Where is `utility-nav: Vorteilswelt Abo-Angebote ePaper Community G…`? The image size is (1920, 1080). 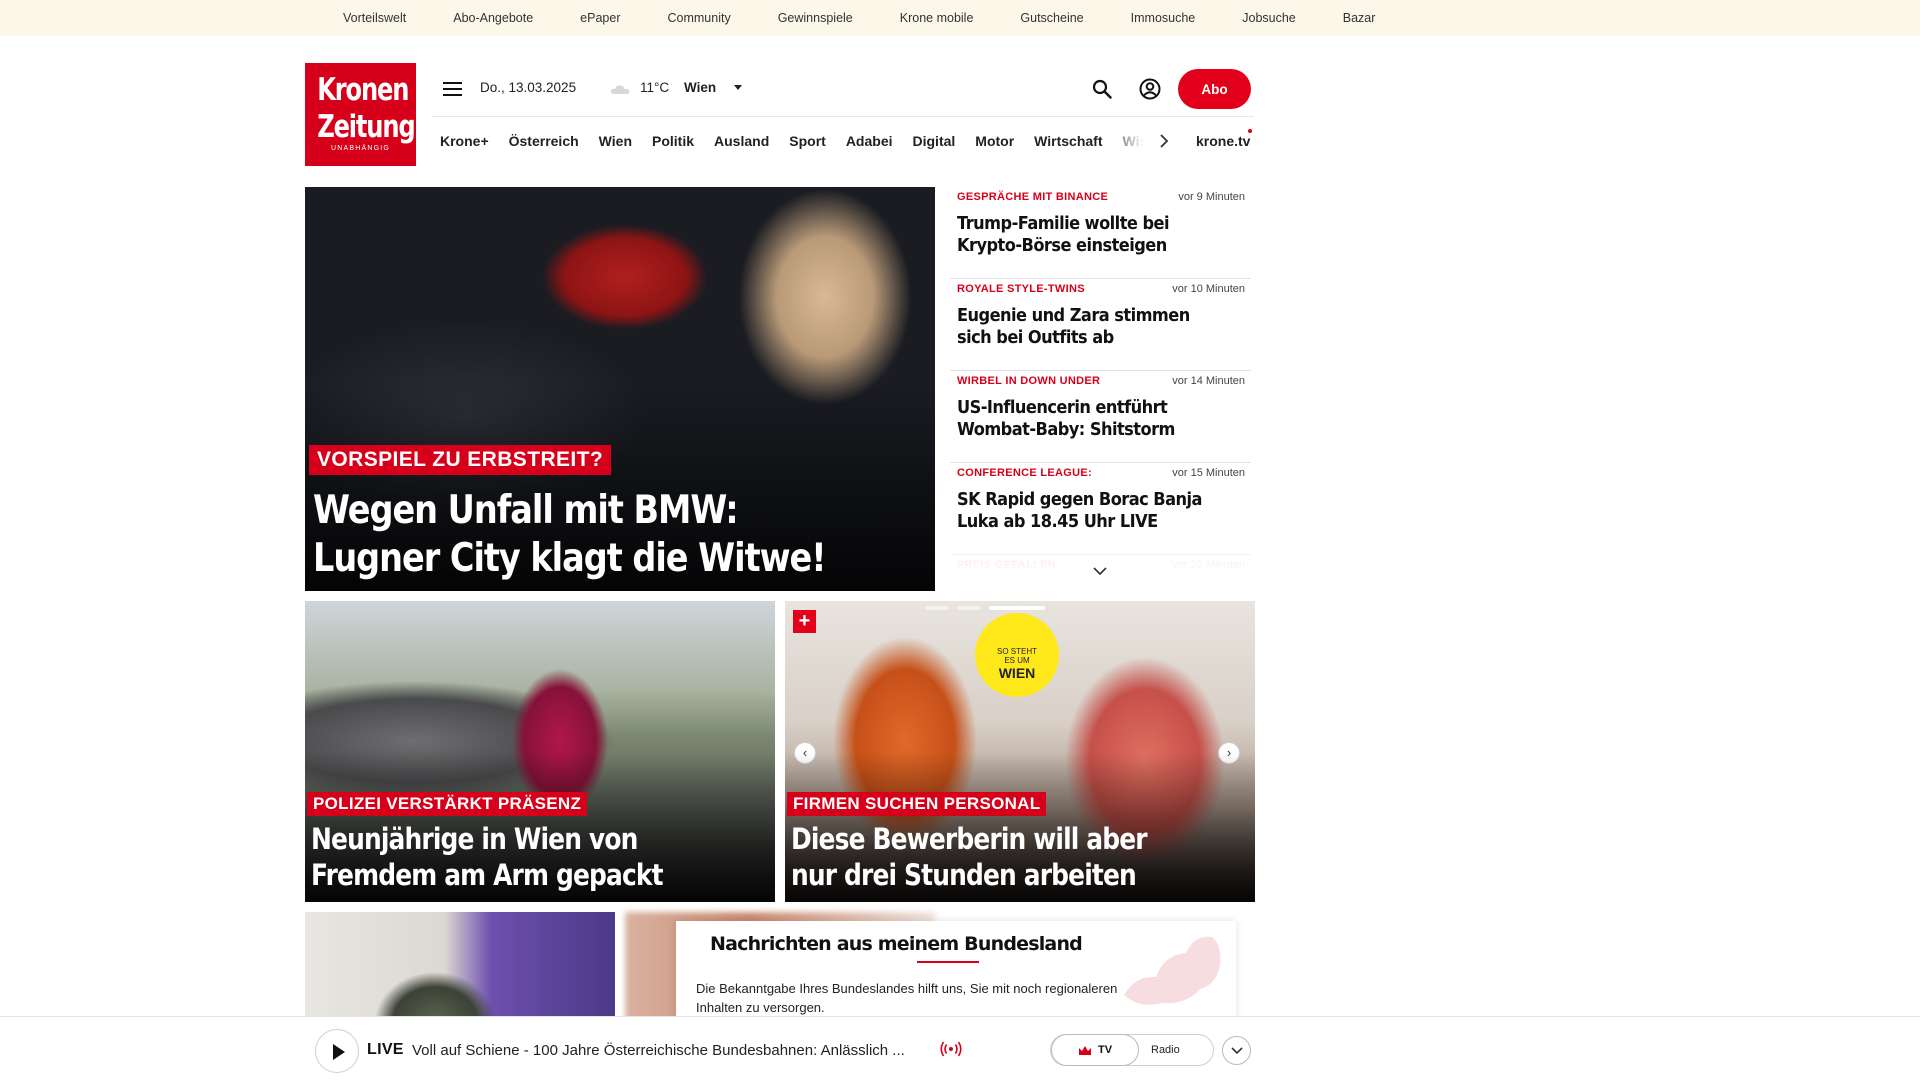
utility-nav: Vorteilswelt Abo-Angebote ePaper Community G… is located at coordinates (882, 18).